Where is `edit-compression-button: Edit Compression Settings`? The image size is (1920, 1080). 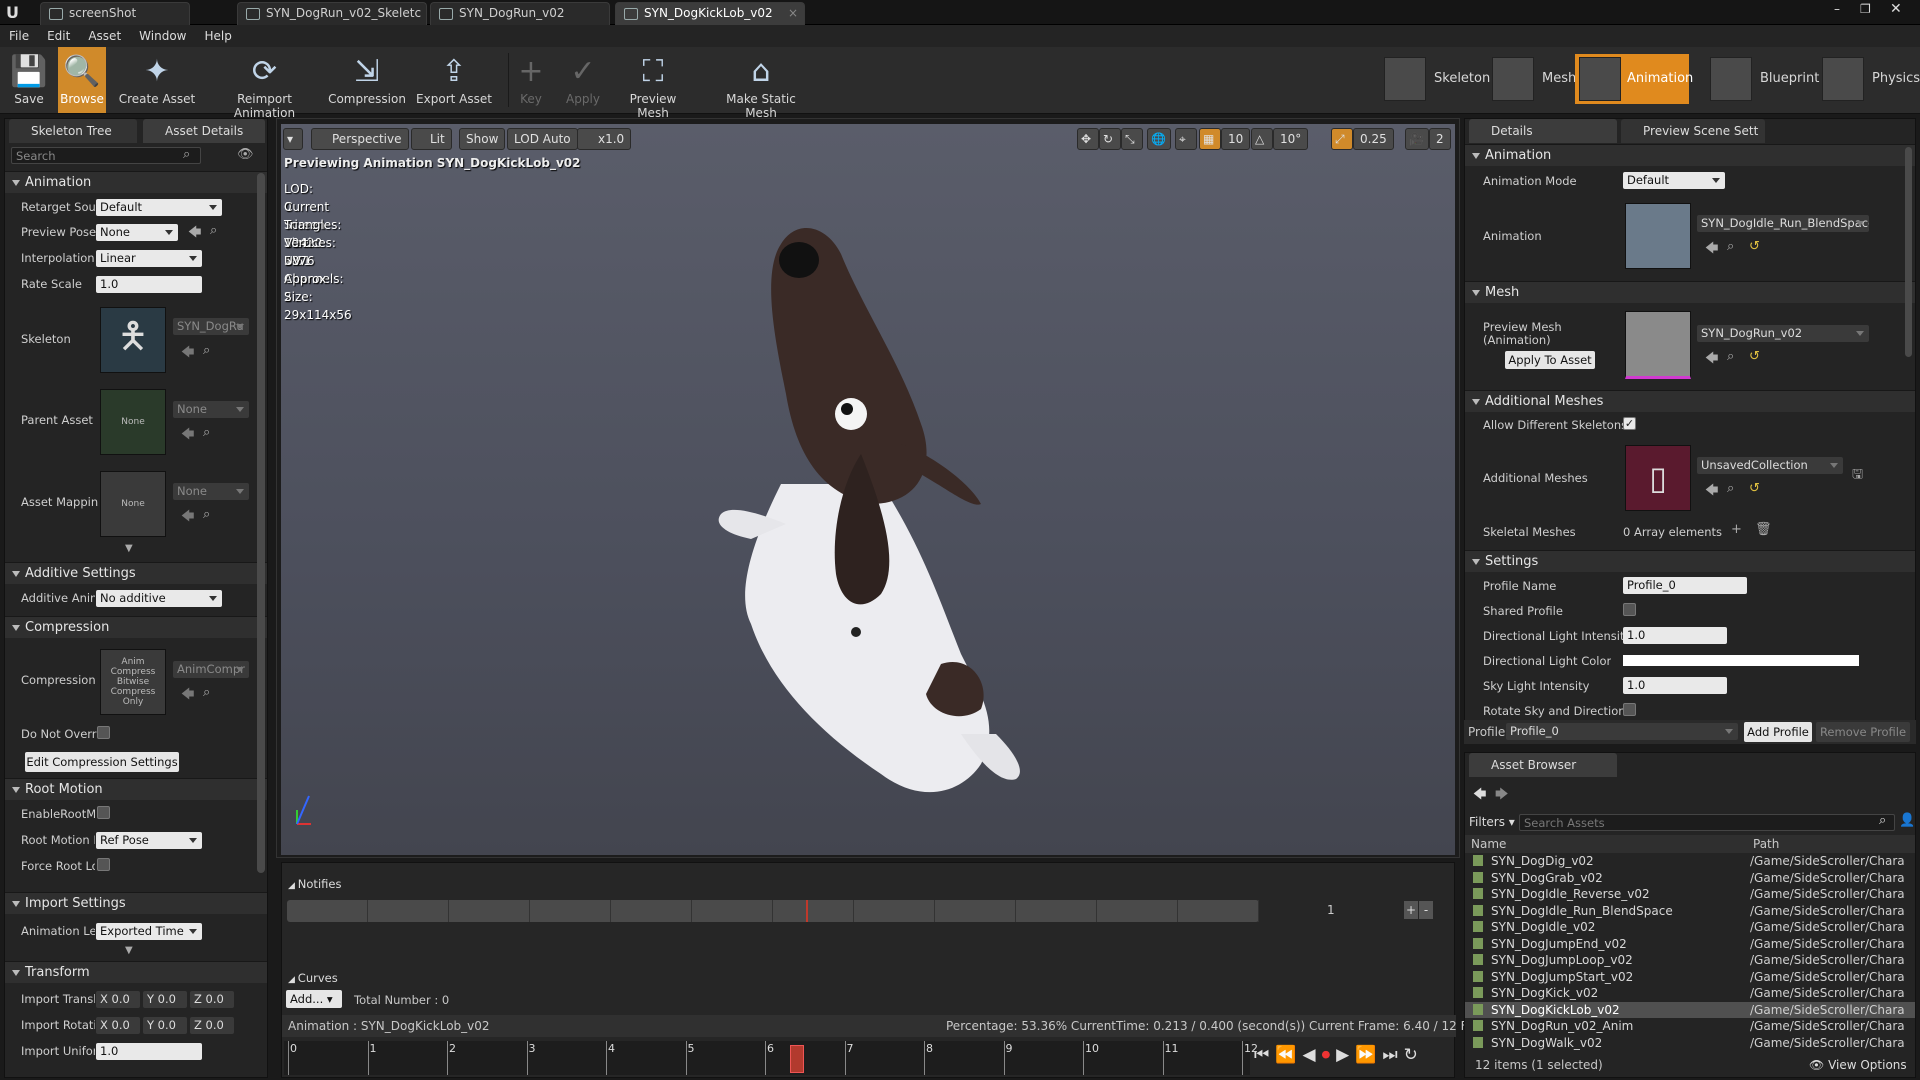
edit-compression-button: Edit Compression Settings is located at coordinates (102, 762).